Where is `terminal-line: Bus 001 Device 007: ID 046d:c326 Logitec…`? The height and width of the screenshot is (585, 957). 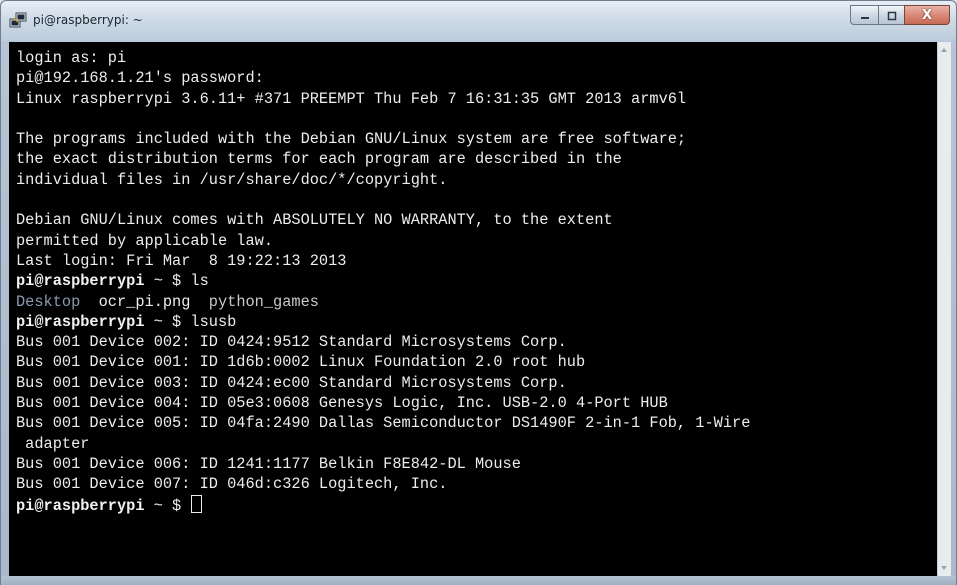
terminal-line: Bus 001 Device 007: ID 046d:c326 Logitec… is located at coordinates (474, 484).